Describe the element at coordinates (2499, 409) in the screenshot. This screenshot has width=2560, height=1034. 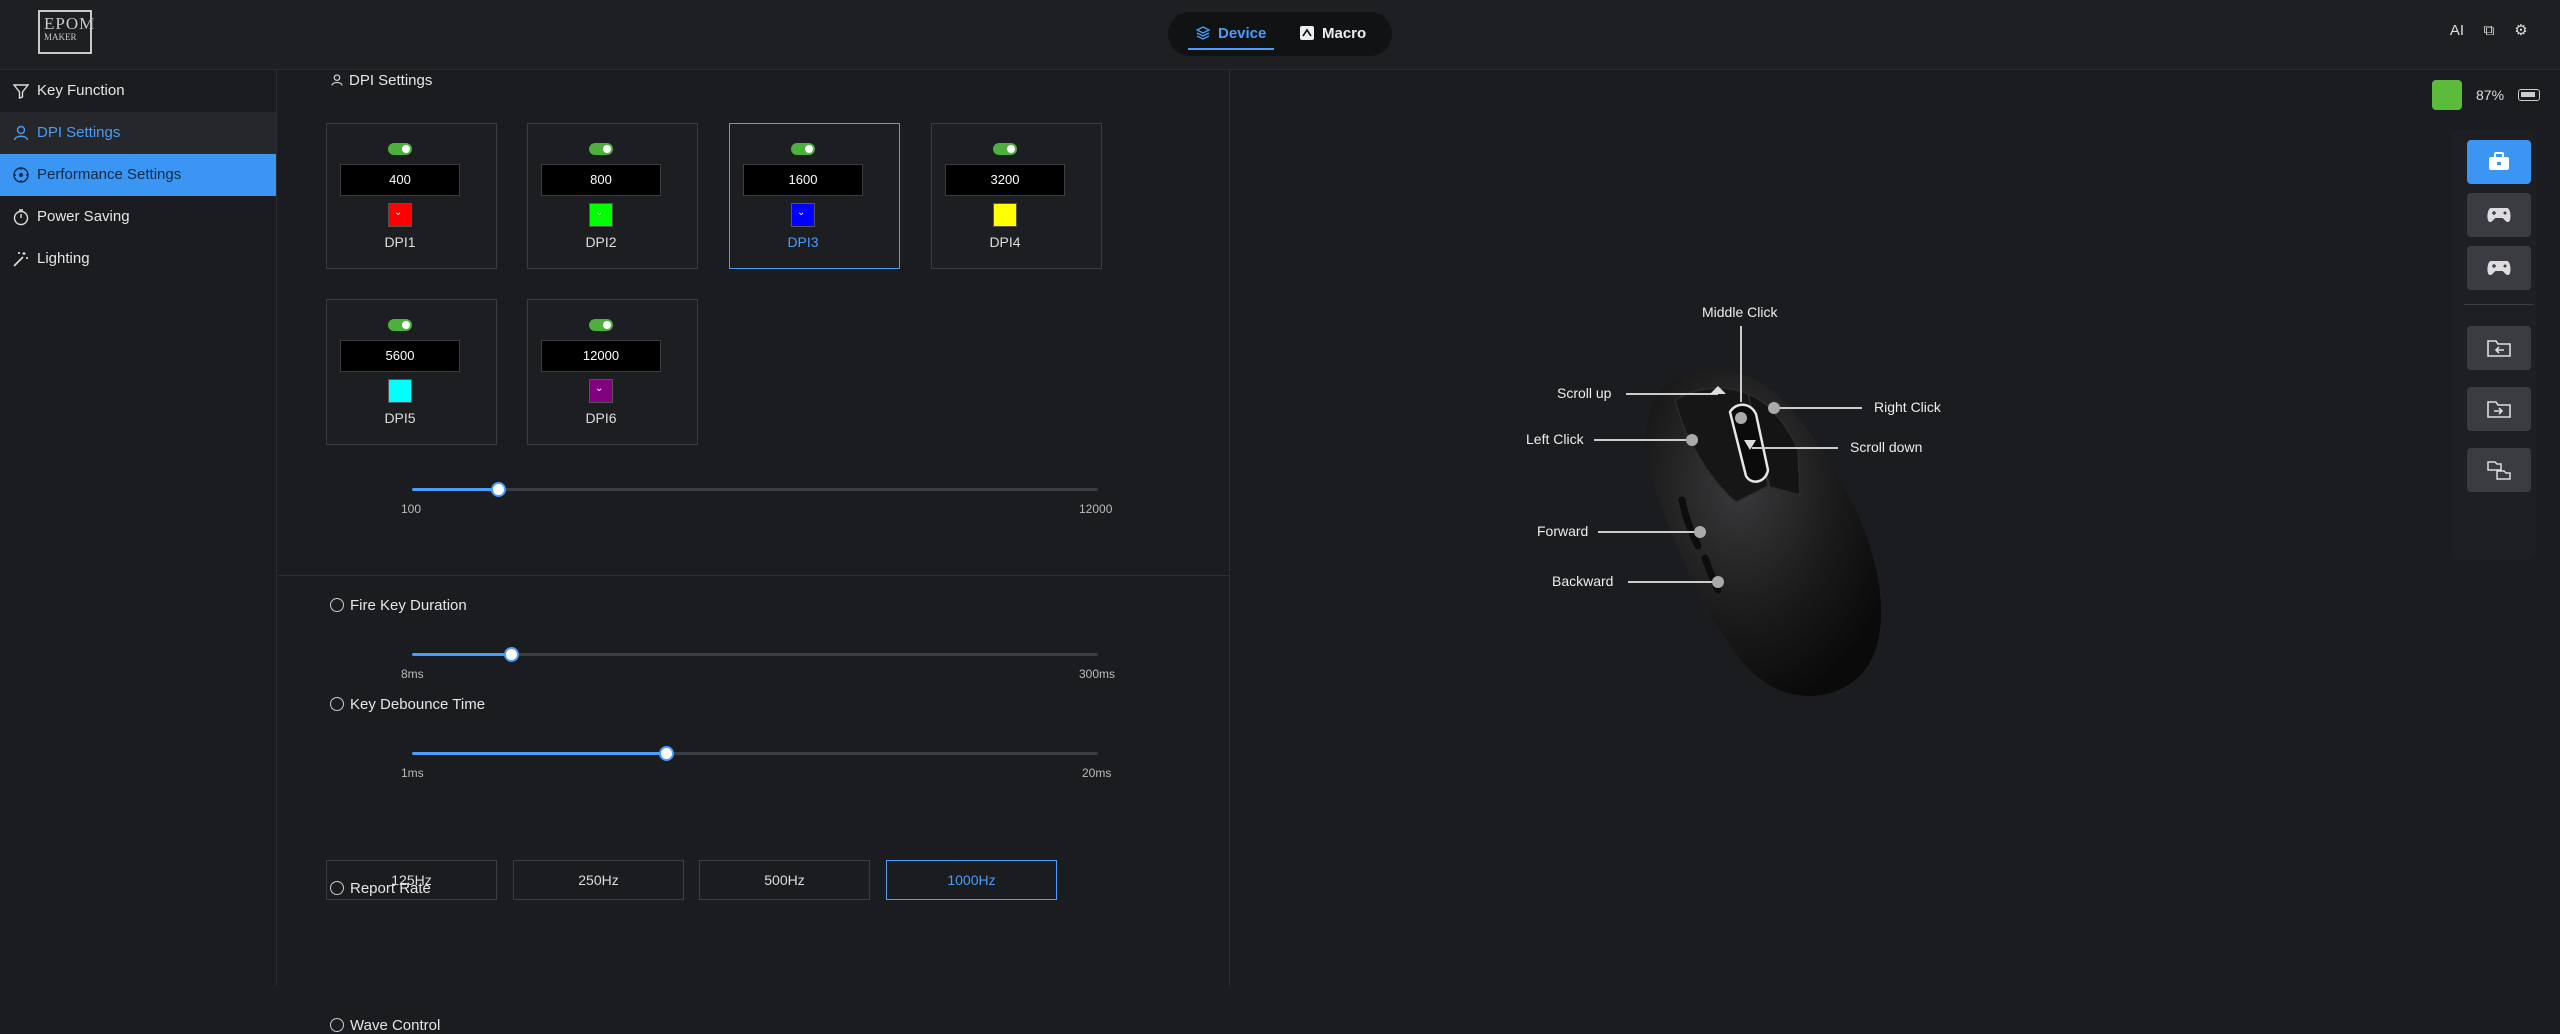
I see `folder-export-icon` at that location.